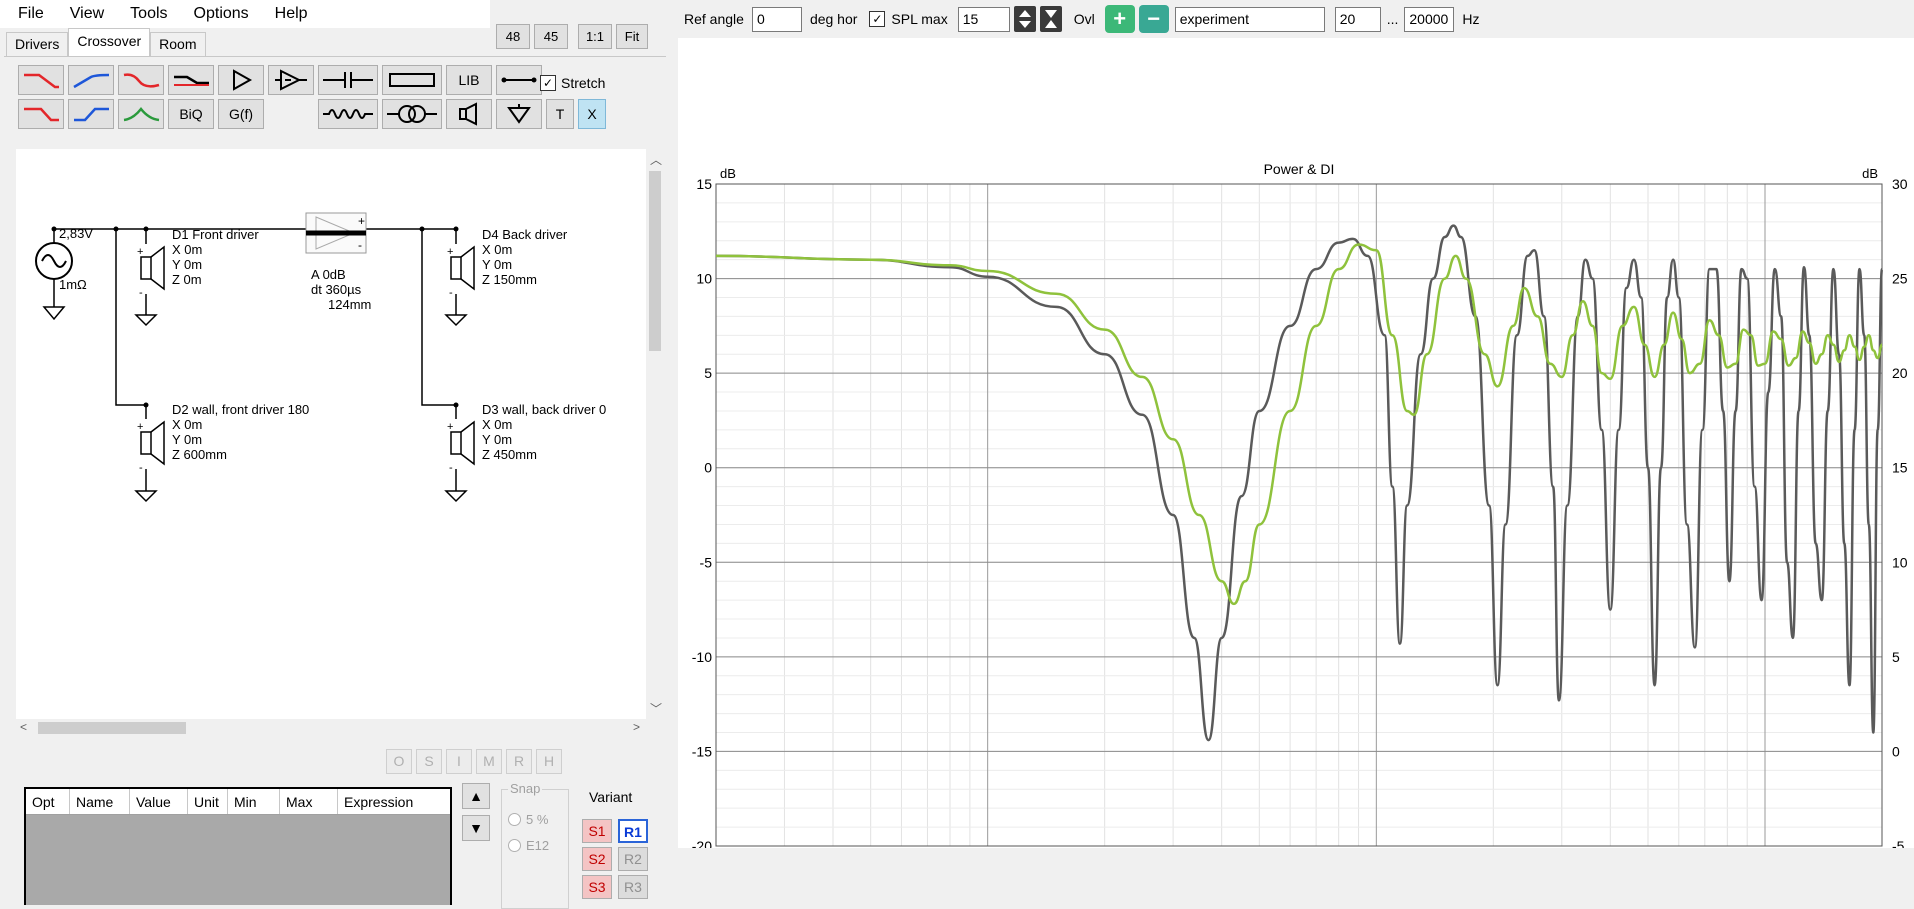 The width and height of the screenshot is (1914, 909). Describe the element at coordinates (551, 36) in the screenshot. I see `zoom-45-button: 45` at that location.